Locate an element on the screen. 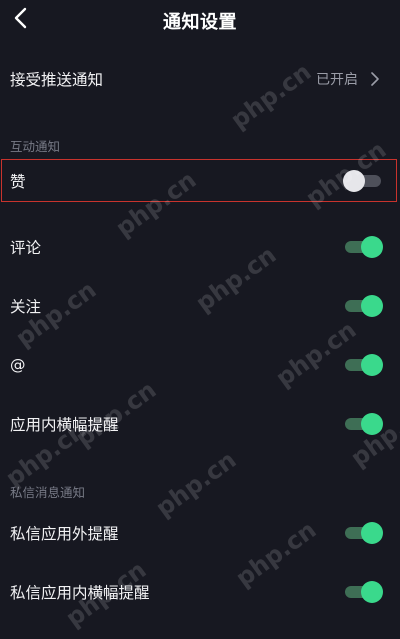 This screenshot has height=639, width=400. dm-in-app-banner-row: 私信应用内横幅提醒 is located at coordinates (200, 592).